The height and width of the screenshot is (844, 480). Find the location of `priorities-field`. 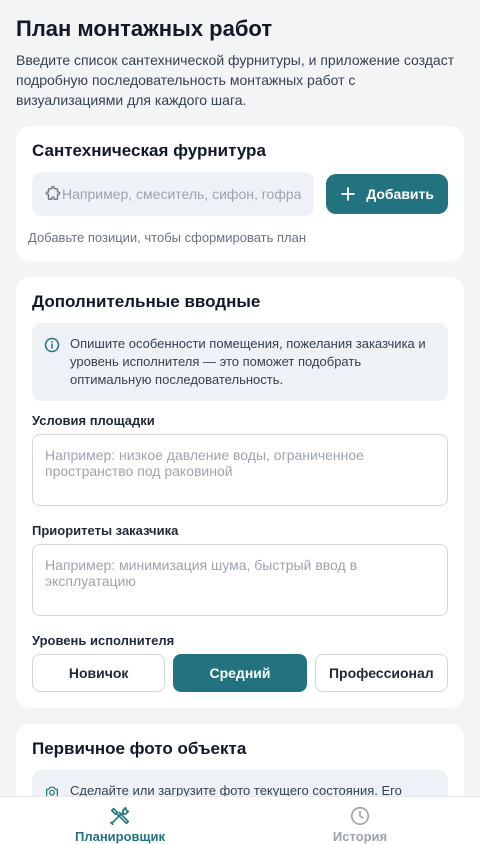

priorities-field is located at coordinates (240, 580).